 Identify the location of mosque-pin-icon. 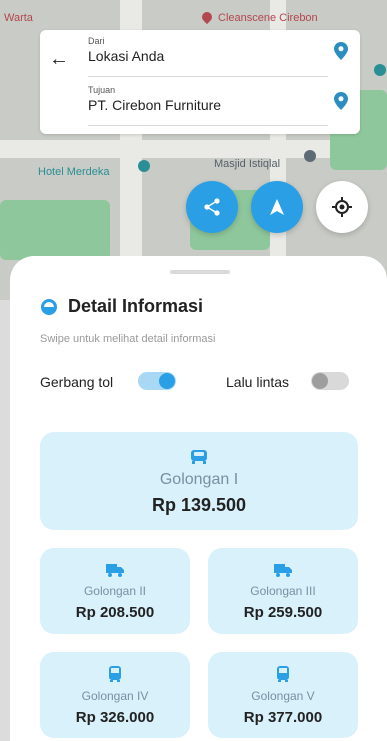
(310, 156).